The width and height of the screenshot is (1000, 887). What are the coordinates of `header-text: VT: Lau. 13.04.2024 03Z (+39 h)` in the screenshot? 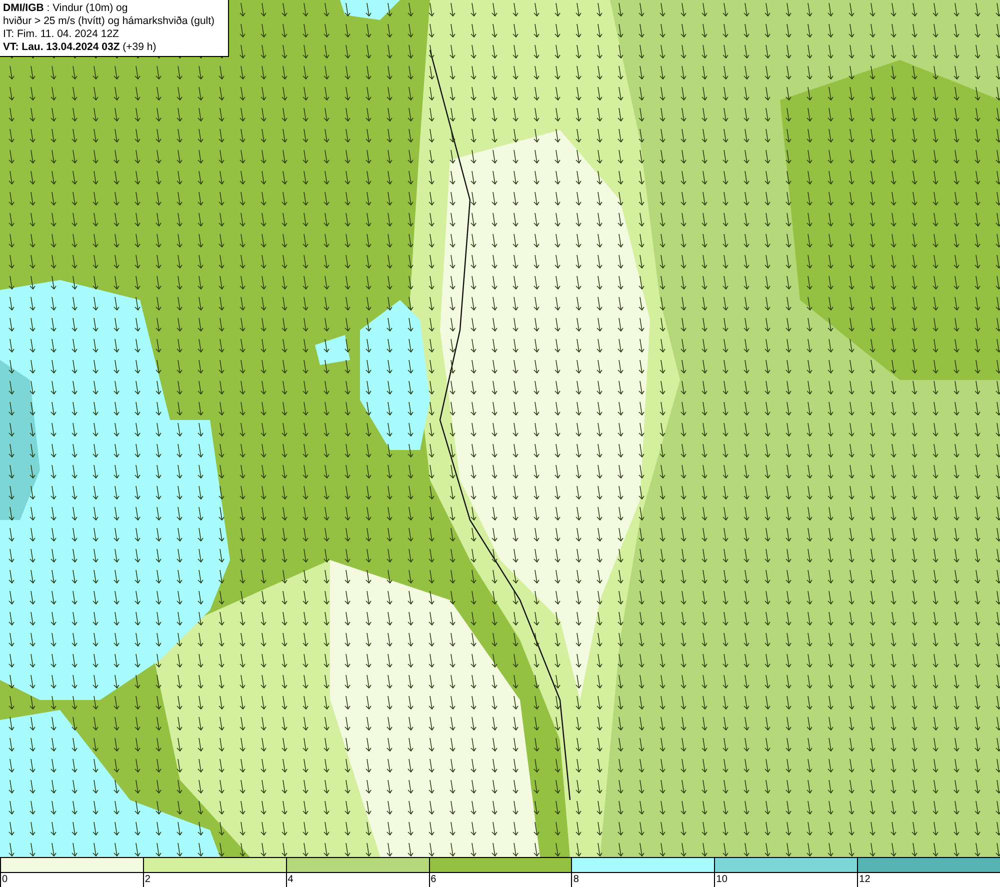 It's located at (80, 47).